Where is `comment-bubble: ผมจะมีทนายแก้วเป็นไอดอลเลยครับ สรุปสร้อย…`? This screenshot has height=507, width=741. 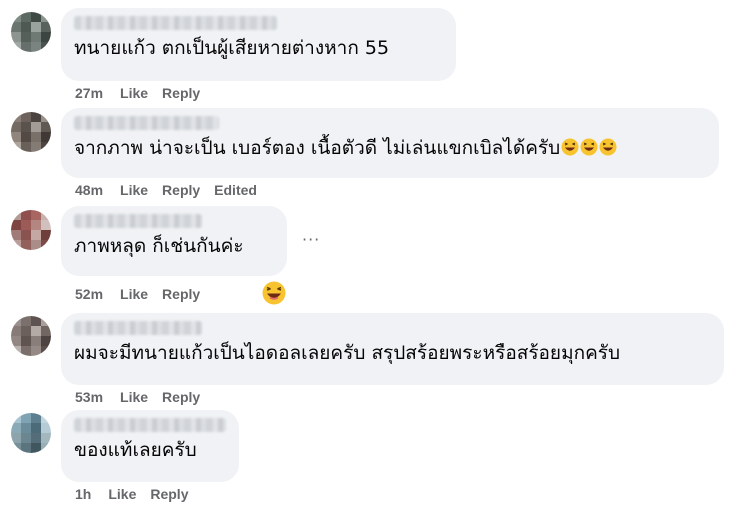
comment-bubble: ผมจะมีทนายแก้วเป็นไอดอลเลยครับ สรุปสร้อย… is located at coordinates (392, 349).